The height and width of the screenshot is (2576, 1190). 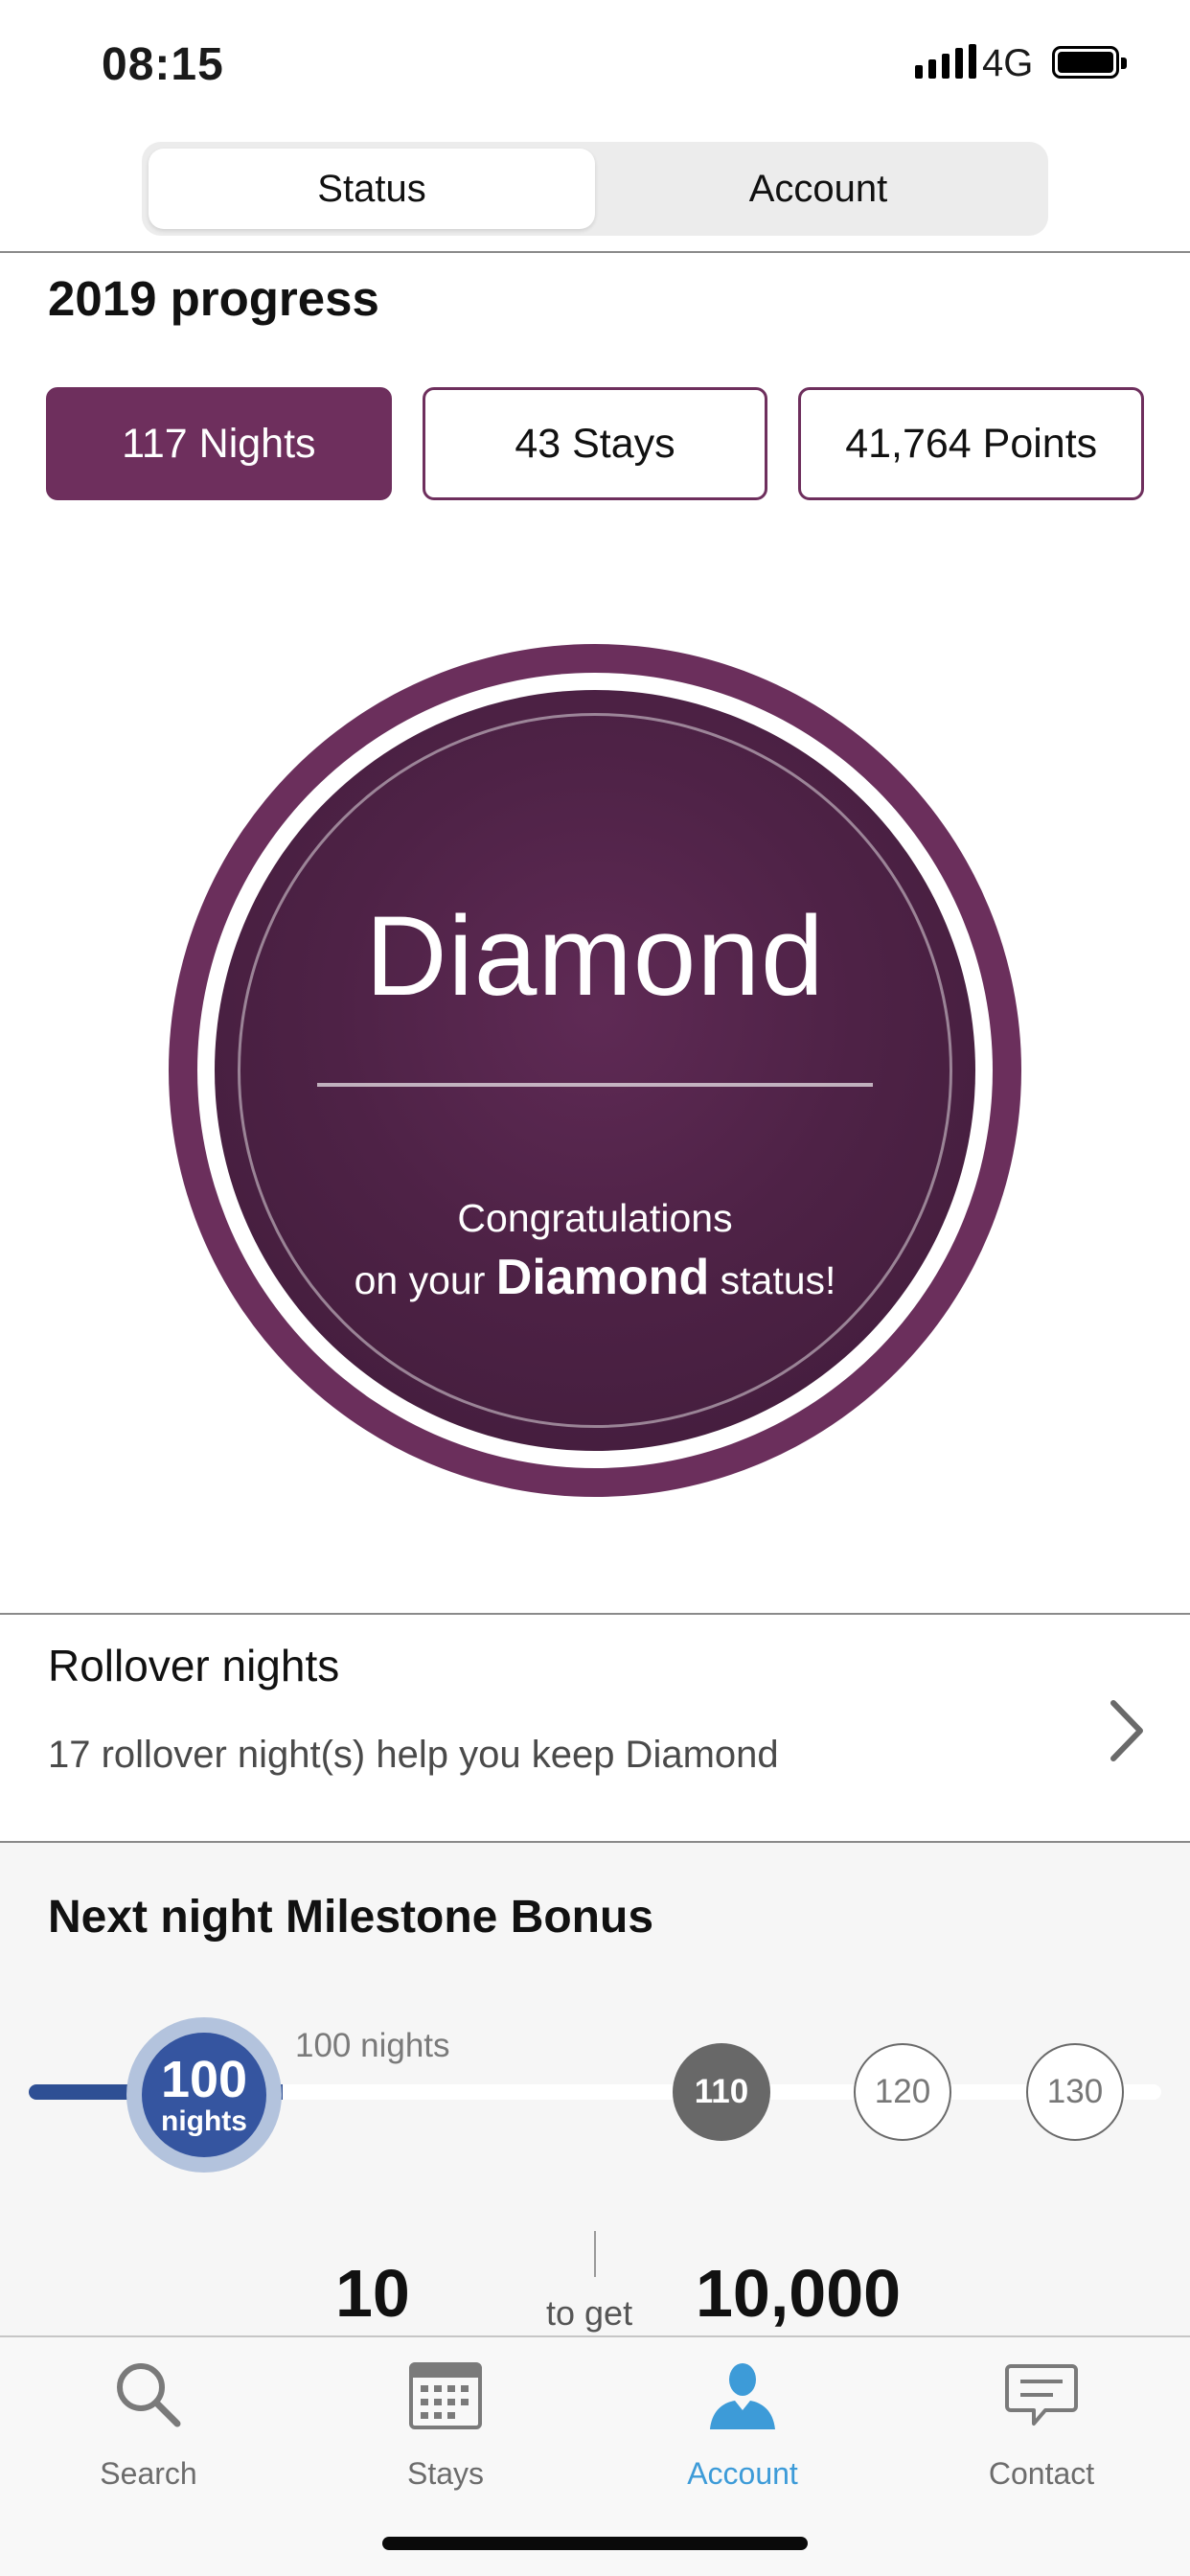 I want to click on tab-nights: 117 Nights, so click(x=219, y=444).